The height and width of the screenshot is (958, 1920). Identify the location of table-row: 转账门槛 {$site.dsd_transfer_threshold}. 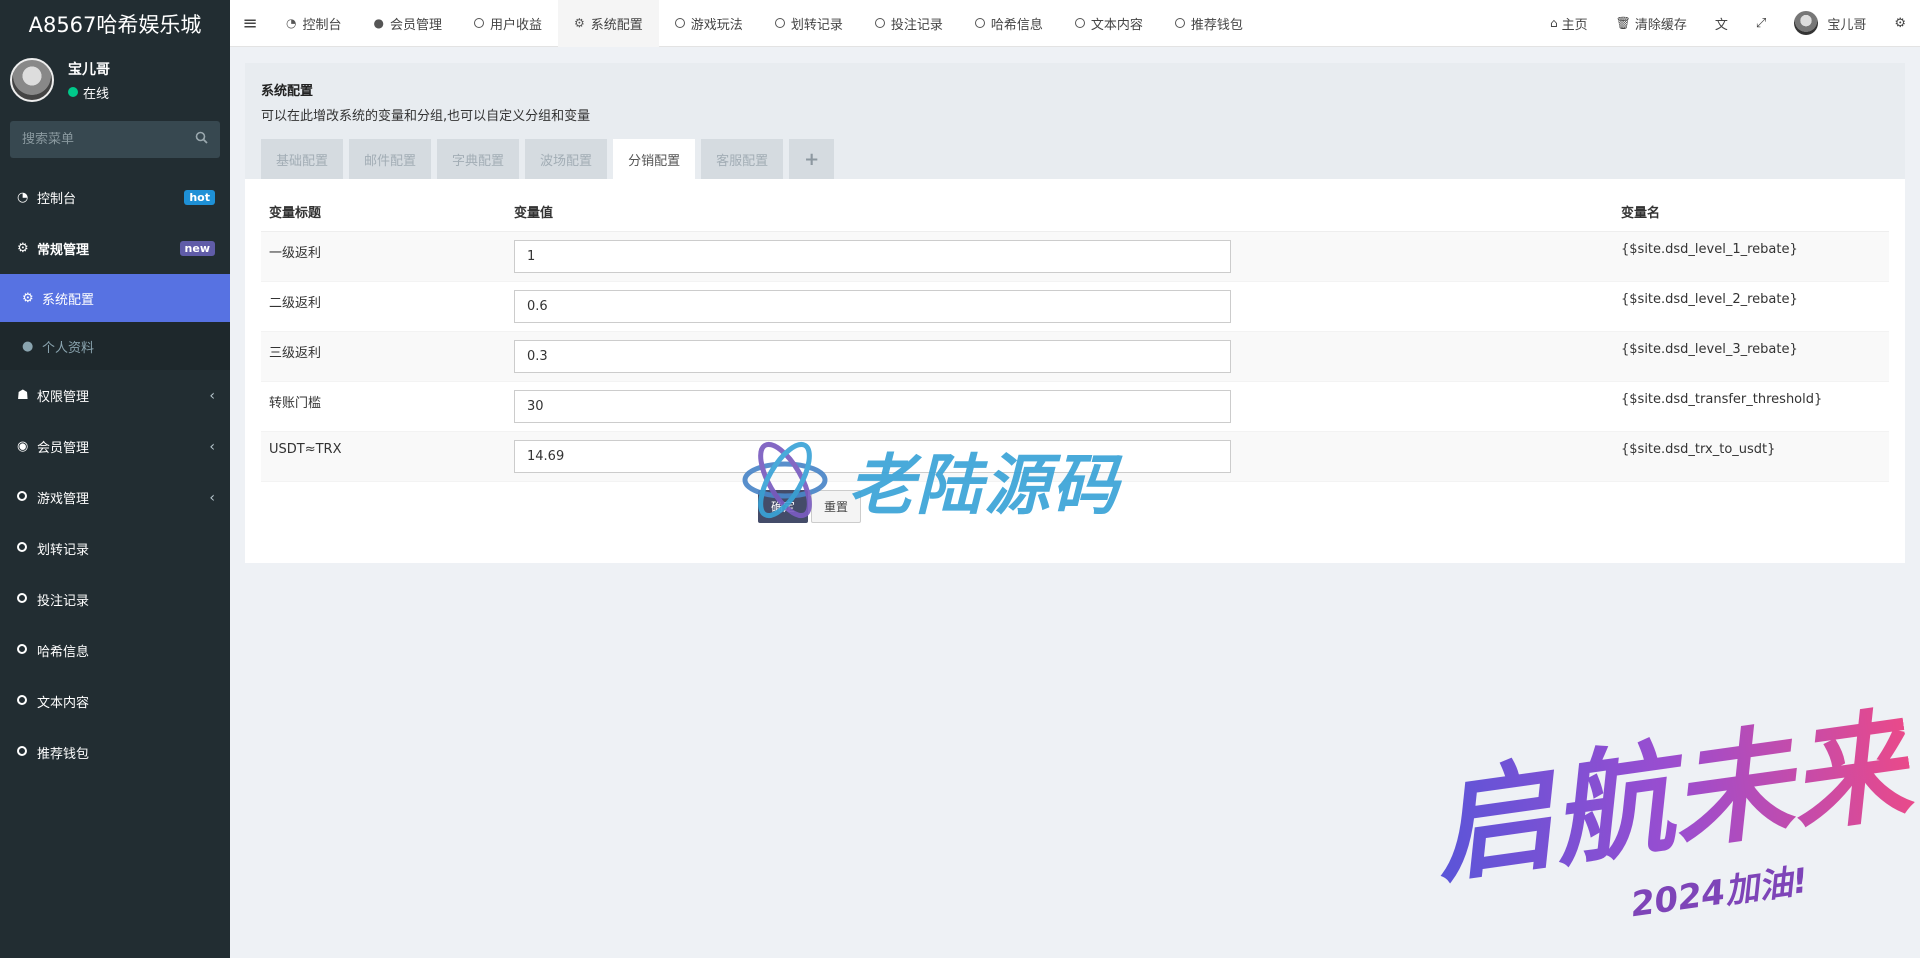
(1075, 406).